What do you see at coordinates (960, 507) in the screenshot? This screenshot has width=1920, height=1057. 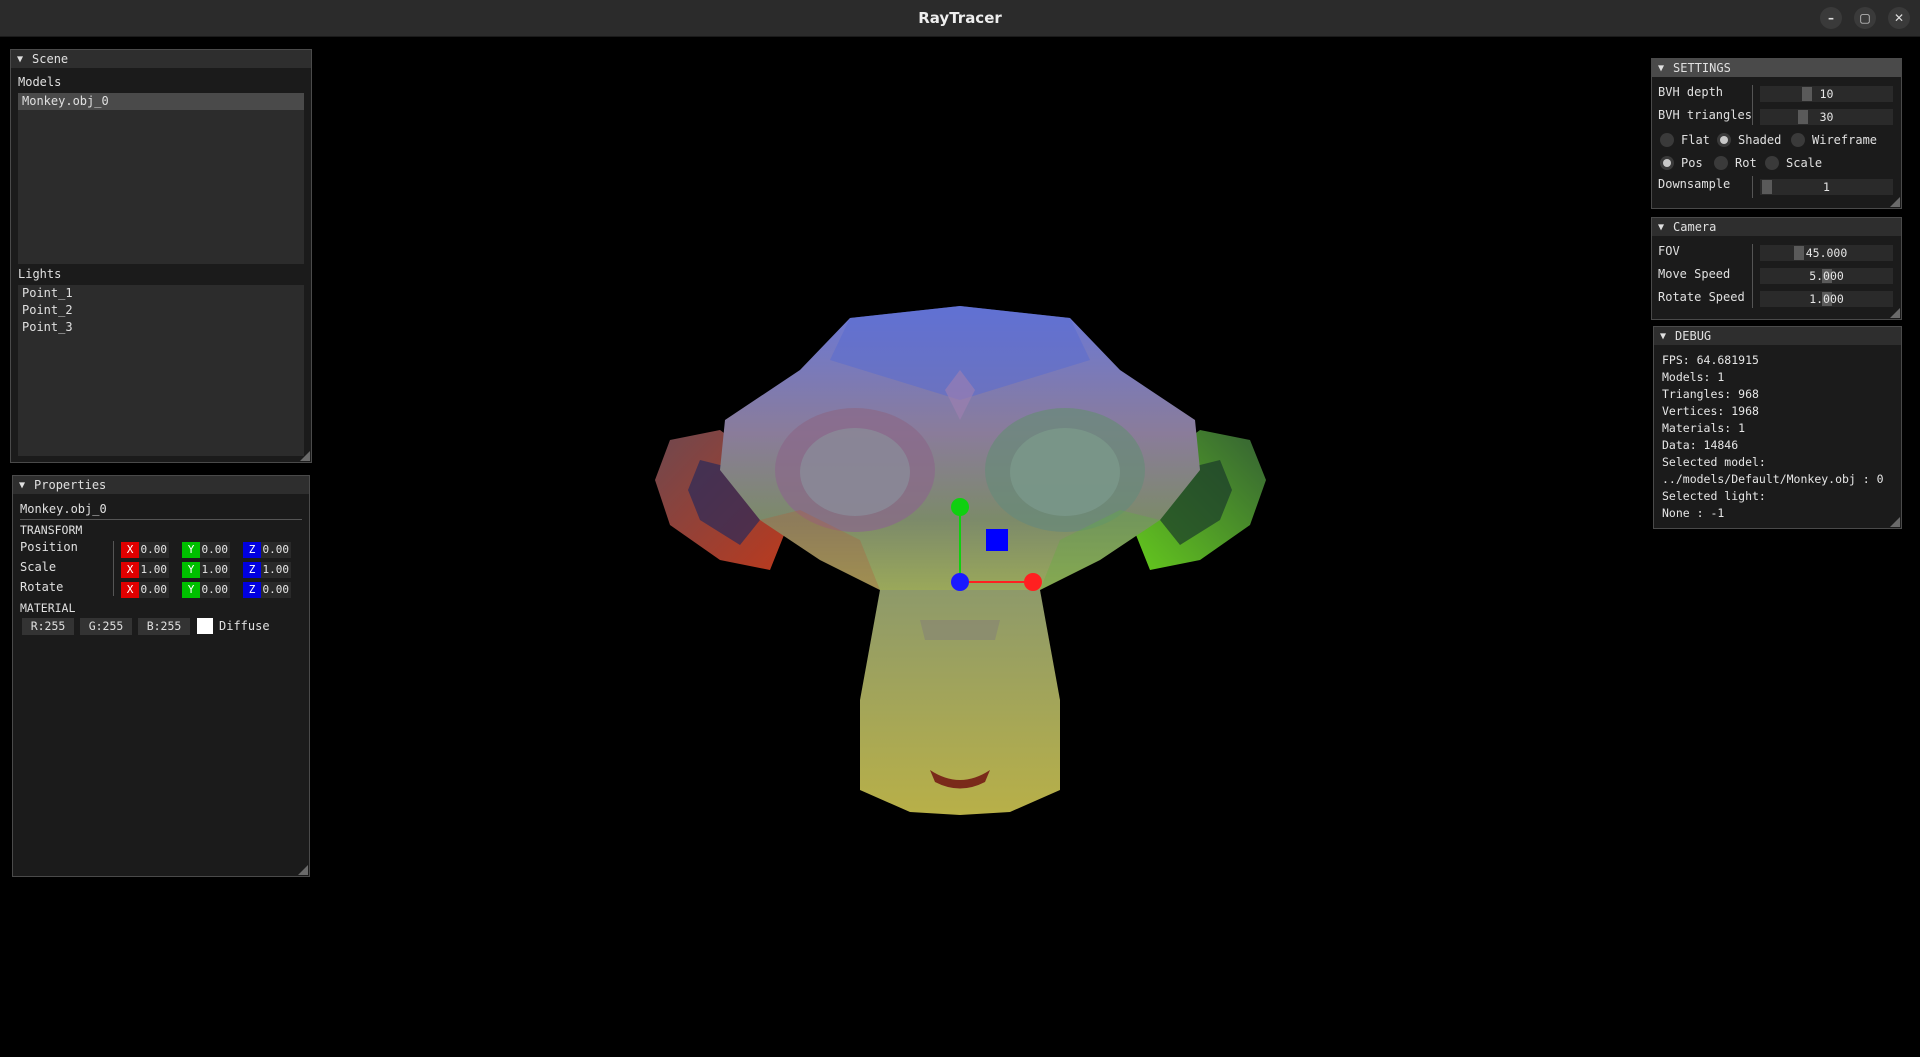 I see `gizmo-y-handle` at bounding box center [960, 507].